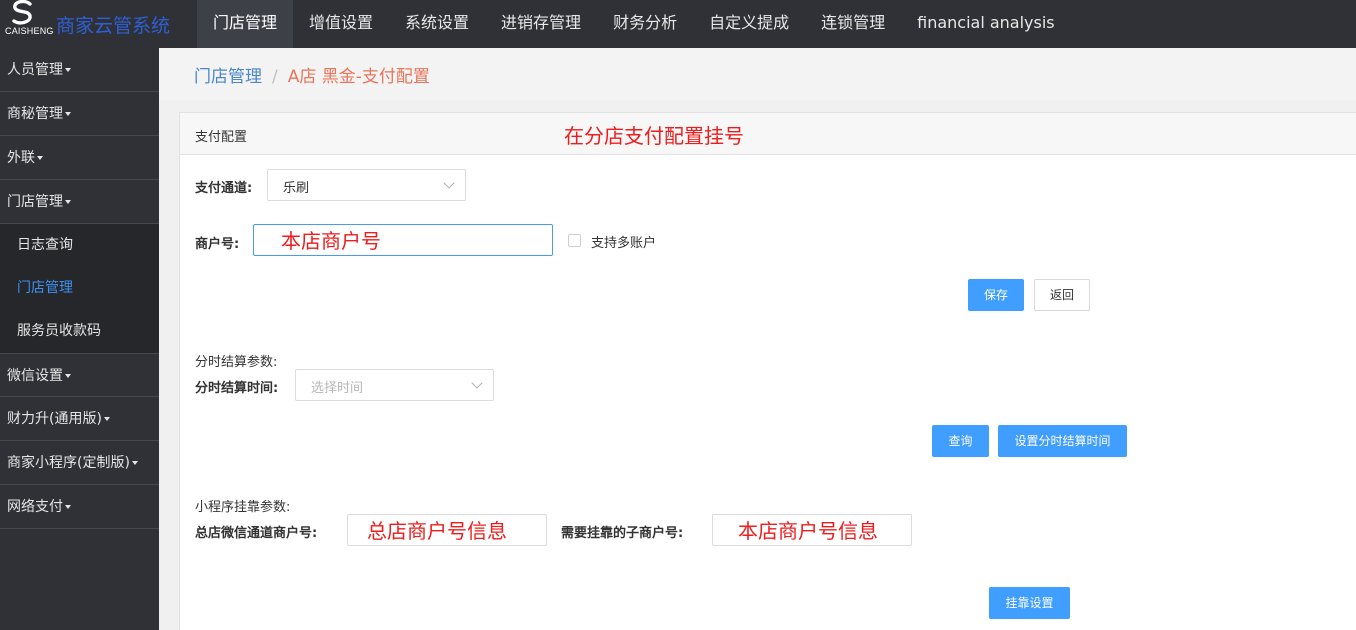 Image resolution: width=1356 pixels, height=630 pixels. What do you see at coordinates (749, 24) in the screenshot?
I see `nav-custom-commission: 自定义提成` at bounding box center [749, 24].